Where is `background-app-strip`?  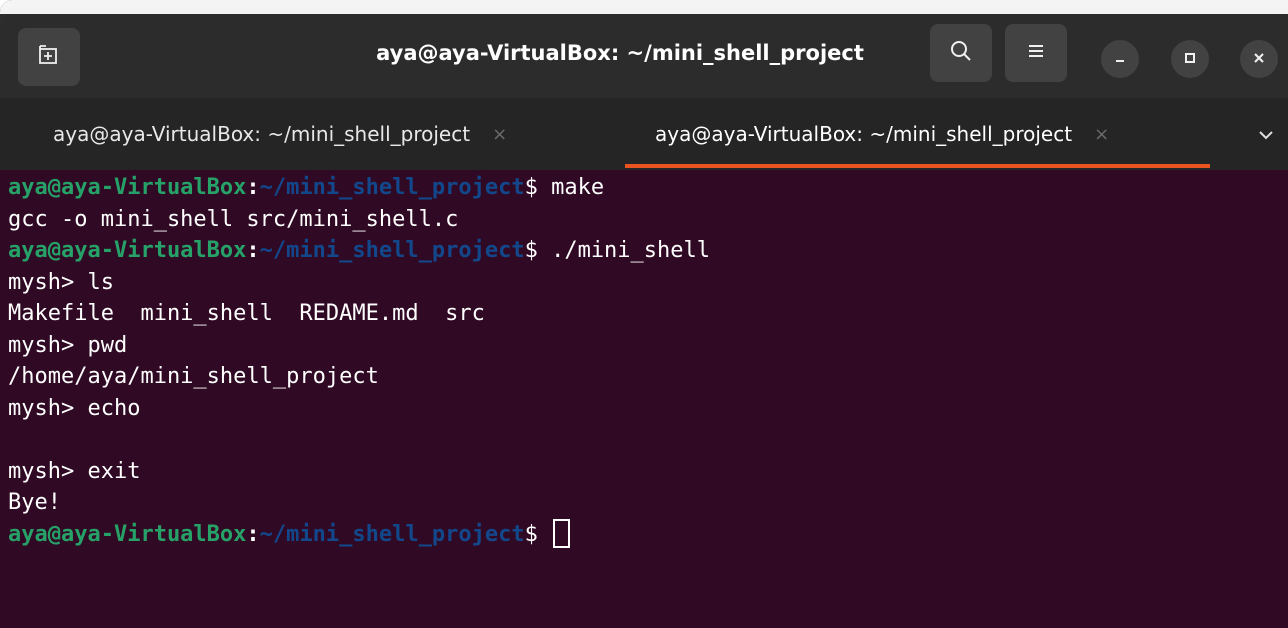
background-app-strip is located at coordinates (644, 7).